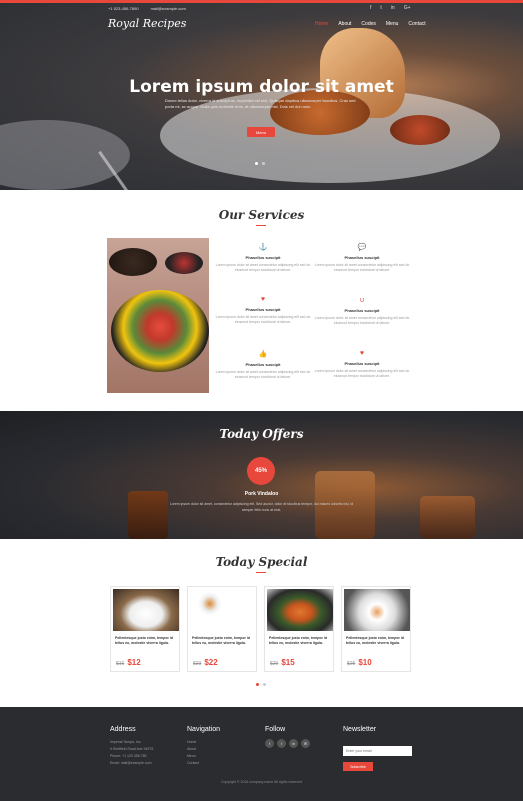 The image size is (523, 801). What do you see at coordinates (126, 742) in the screenshot?
I see `address-line: Imperial Tampa, Inc.` at bounding box center [126, 742].